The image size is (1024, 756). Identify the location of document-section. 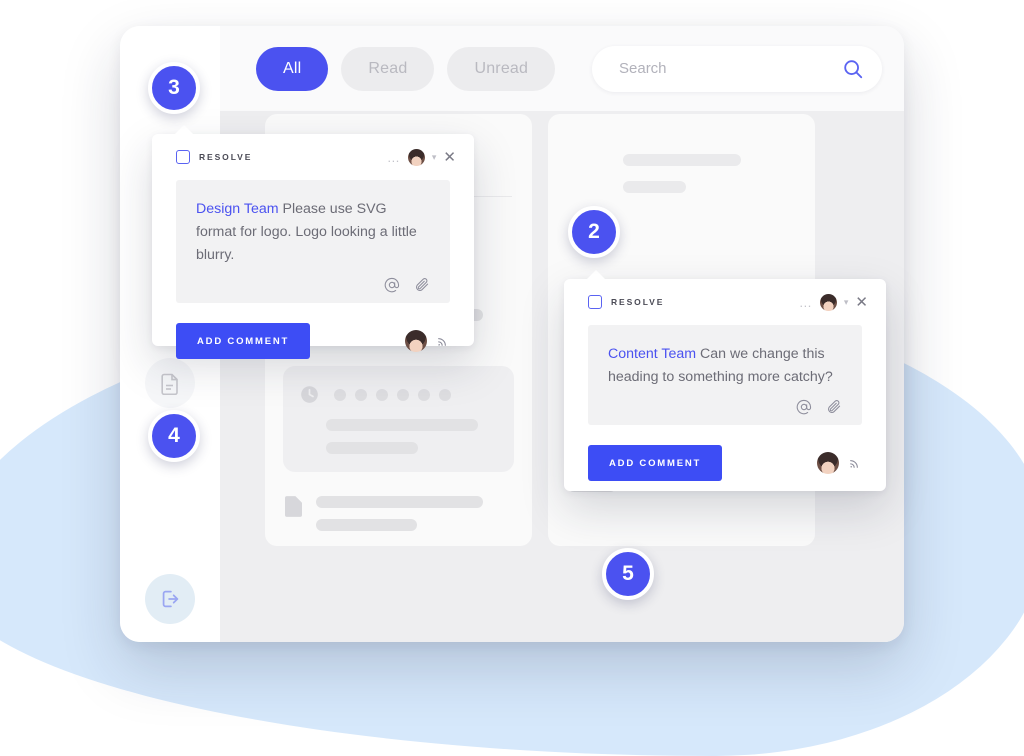
(398, 501).